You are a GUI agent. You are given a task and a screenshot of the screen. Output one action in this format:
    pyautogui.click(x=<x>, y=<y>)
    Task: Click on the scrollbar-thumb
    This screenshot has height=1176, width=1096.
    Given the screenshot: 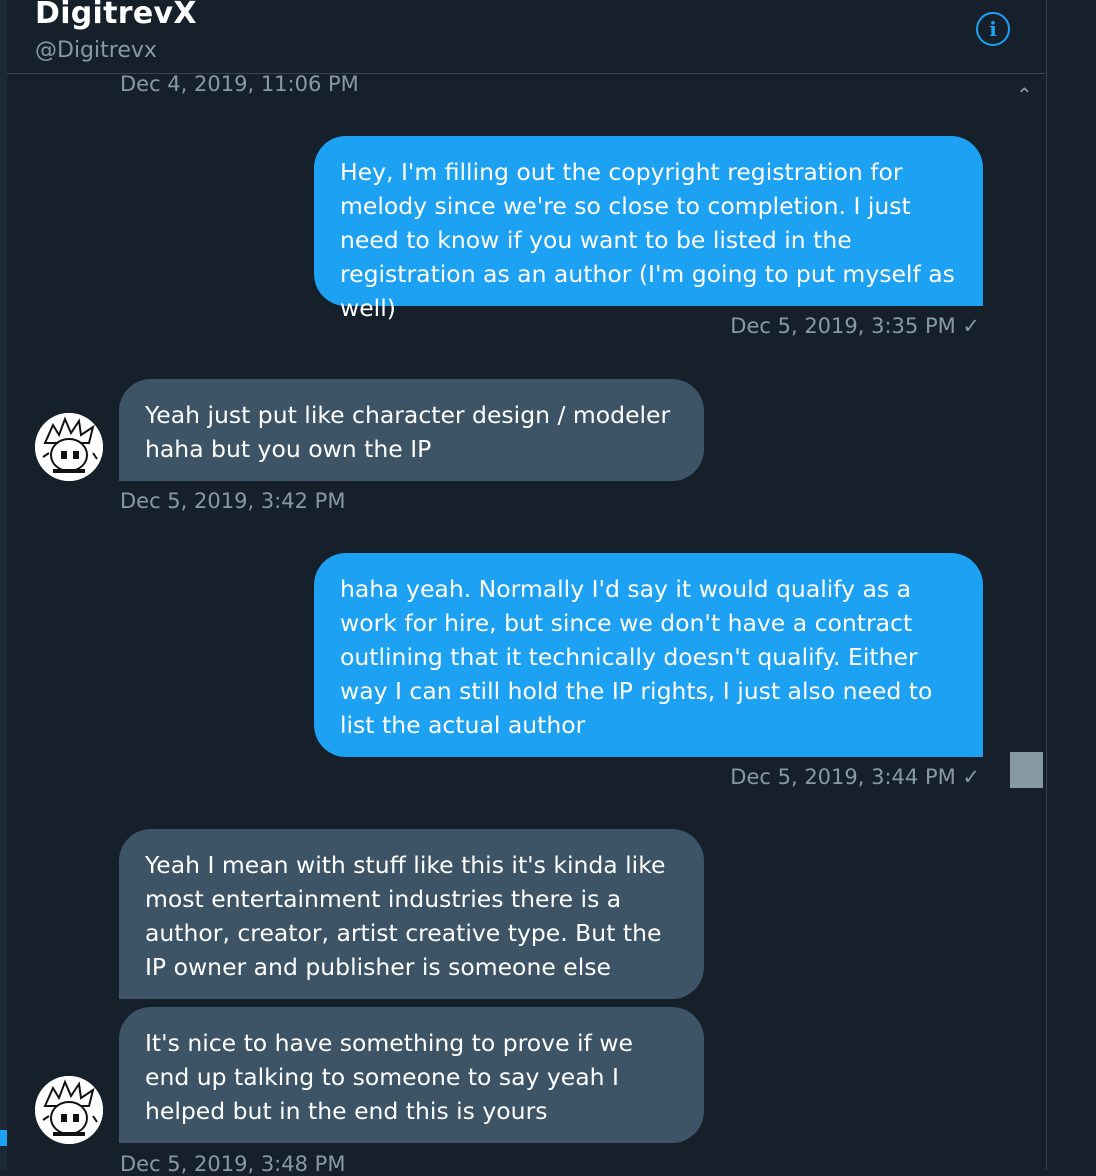 What is the action you would take?
    pyautogui.click(x=1026, y=770)
    